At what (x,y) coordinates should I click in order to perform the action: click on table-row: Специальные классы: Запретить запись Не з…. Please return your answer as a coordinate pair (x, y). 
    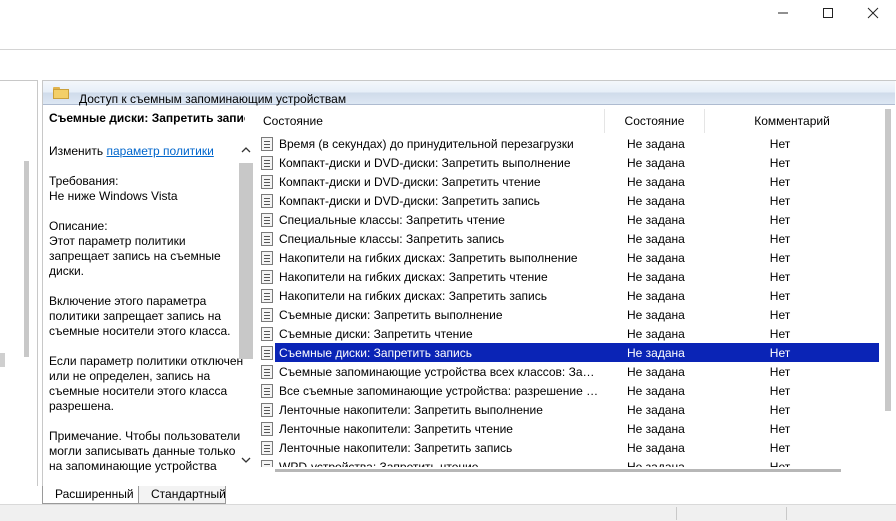
    Looking at the image, I should click on (568, 238).